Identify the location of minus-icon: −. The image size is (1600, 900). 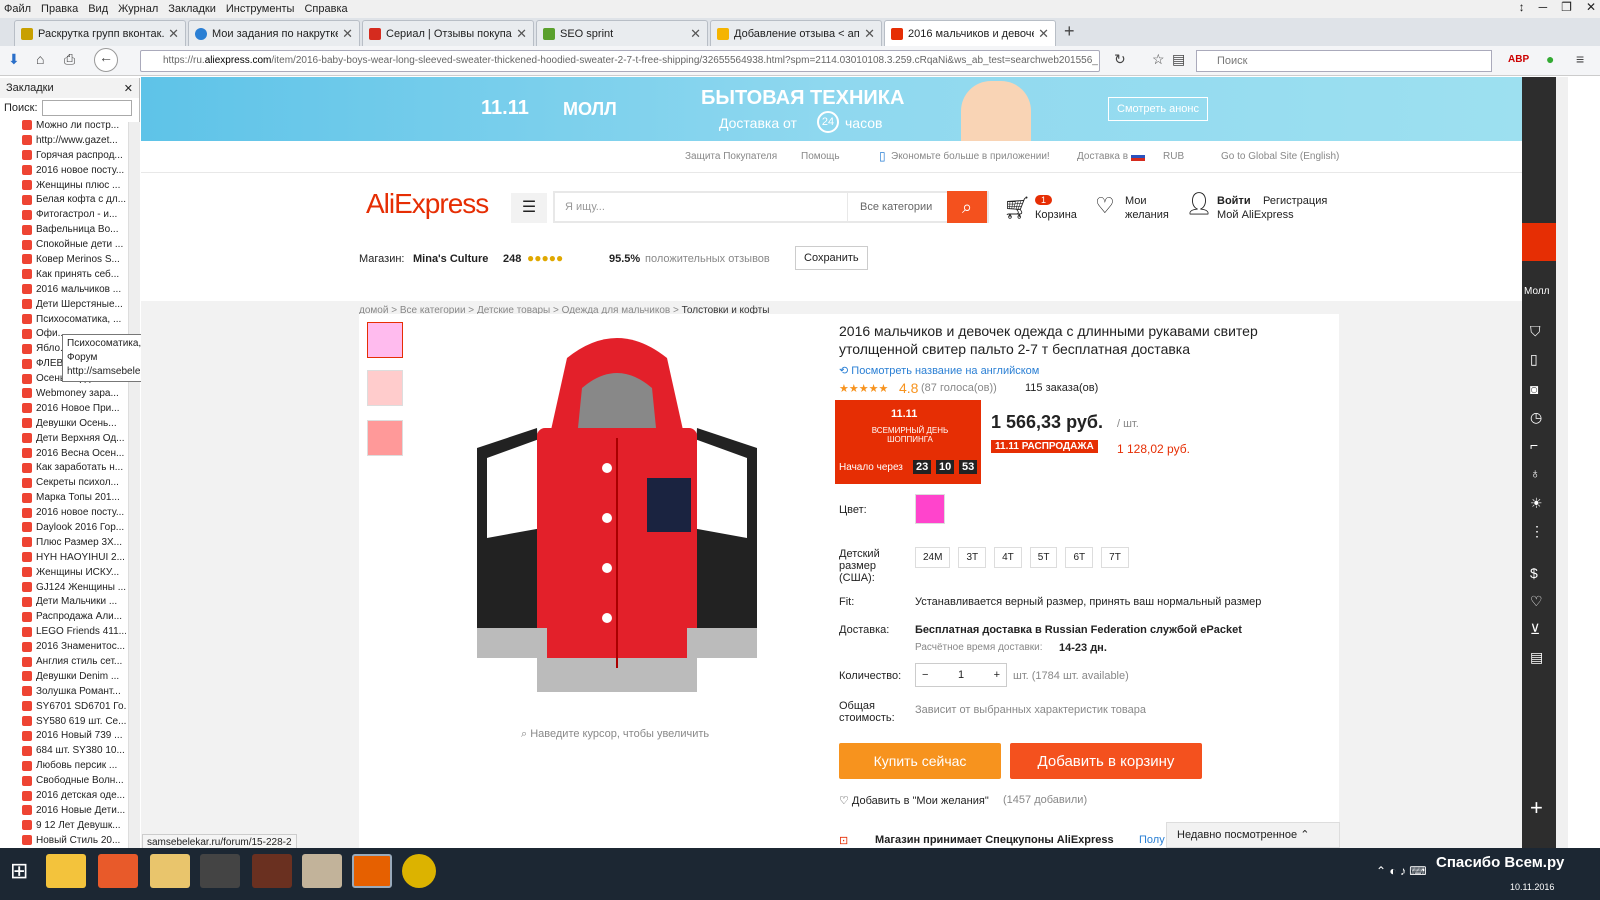
(925, 675).